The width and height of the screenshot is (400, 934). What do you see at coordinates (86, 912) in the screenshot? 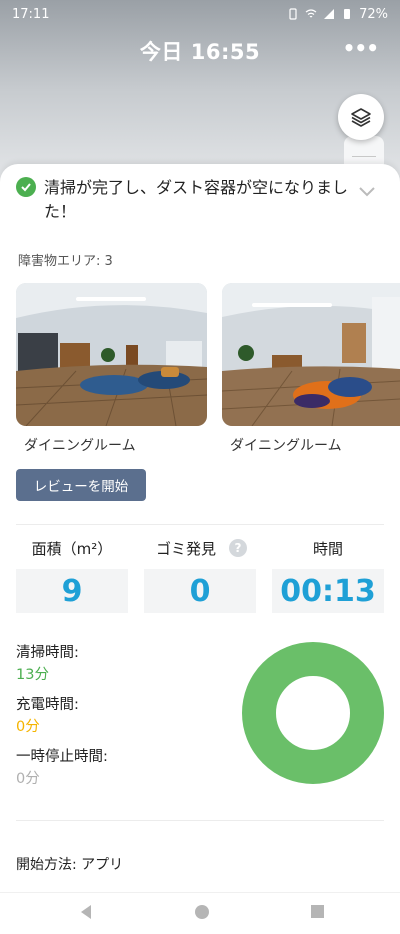
I see `back-icon` at bounding box center [86, 912].